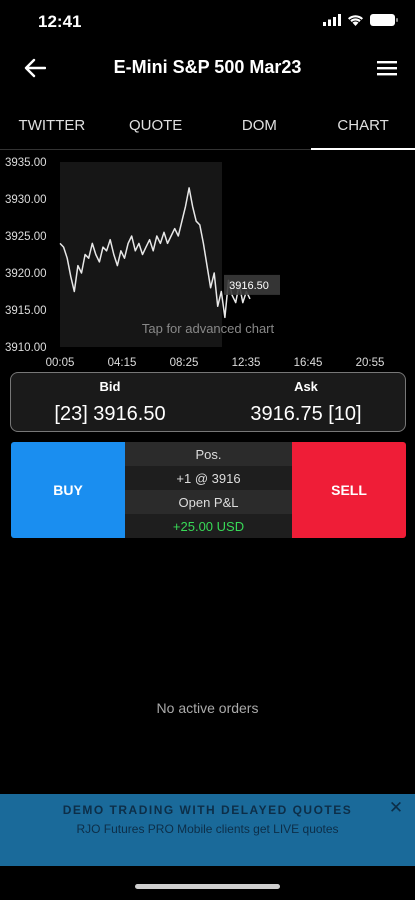  I want to click on nav-bar: E-Mini S&P 500 Mar23, so click(207, 68).